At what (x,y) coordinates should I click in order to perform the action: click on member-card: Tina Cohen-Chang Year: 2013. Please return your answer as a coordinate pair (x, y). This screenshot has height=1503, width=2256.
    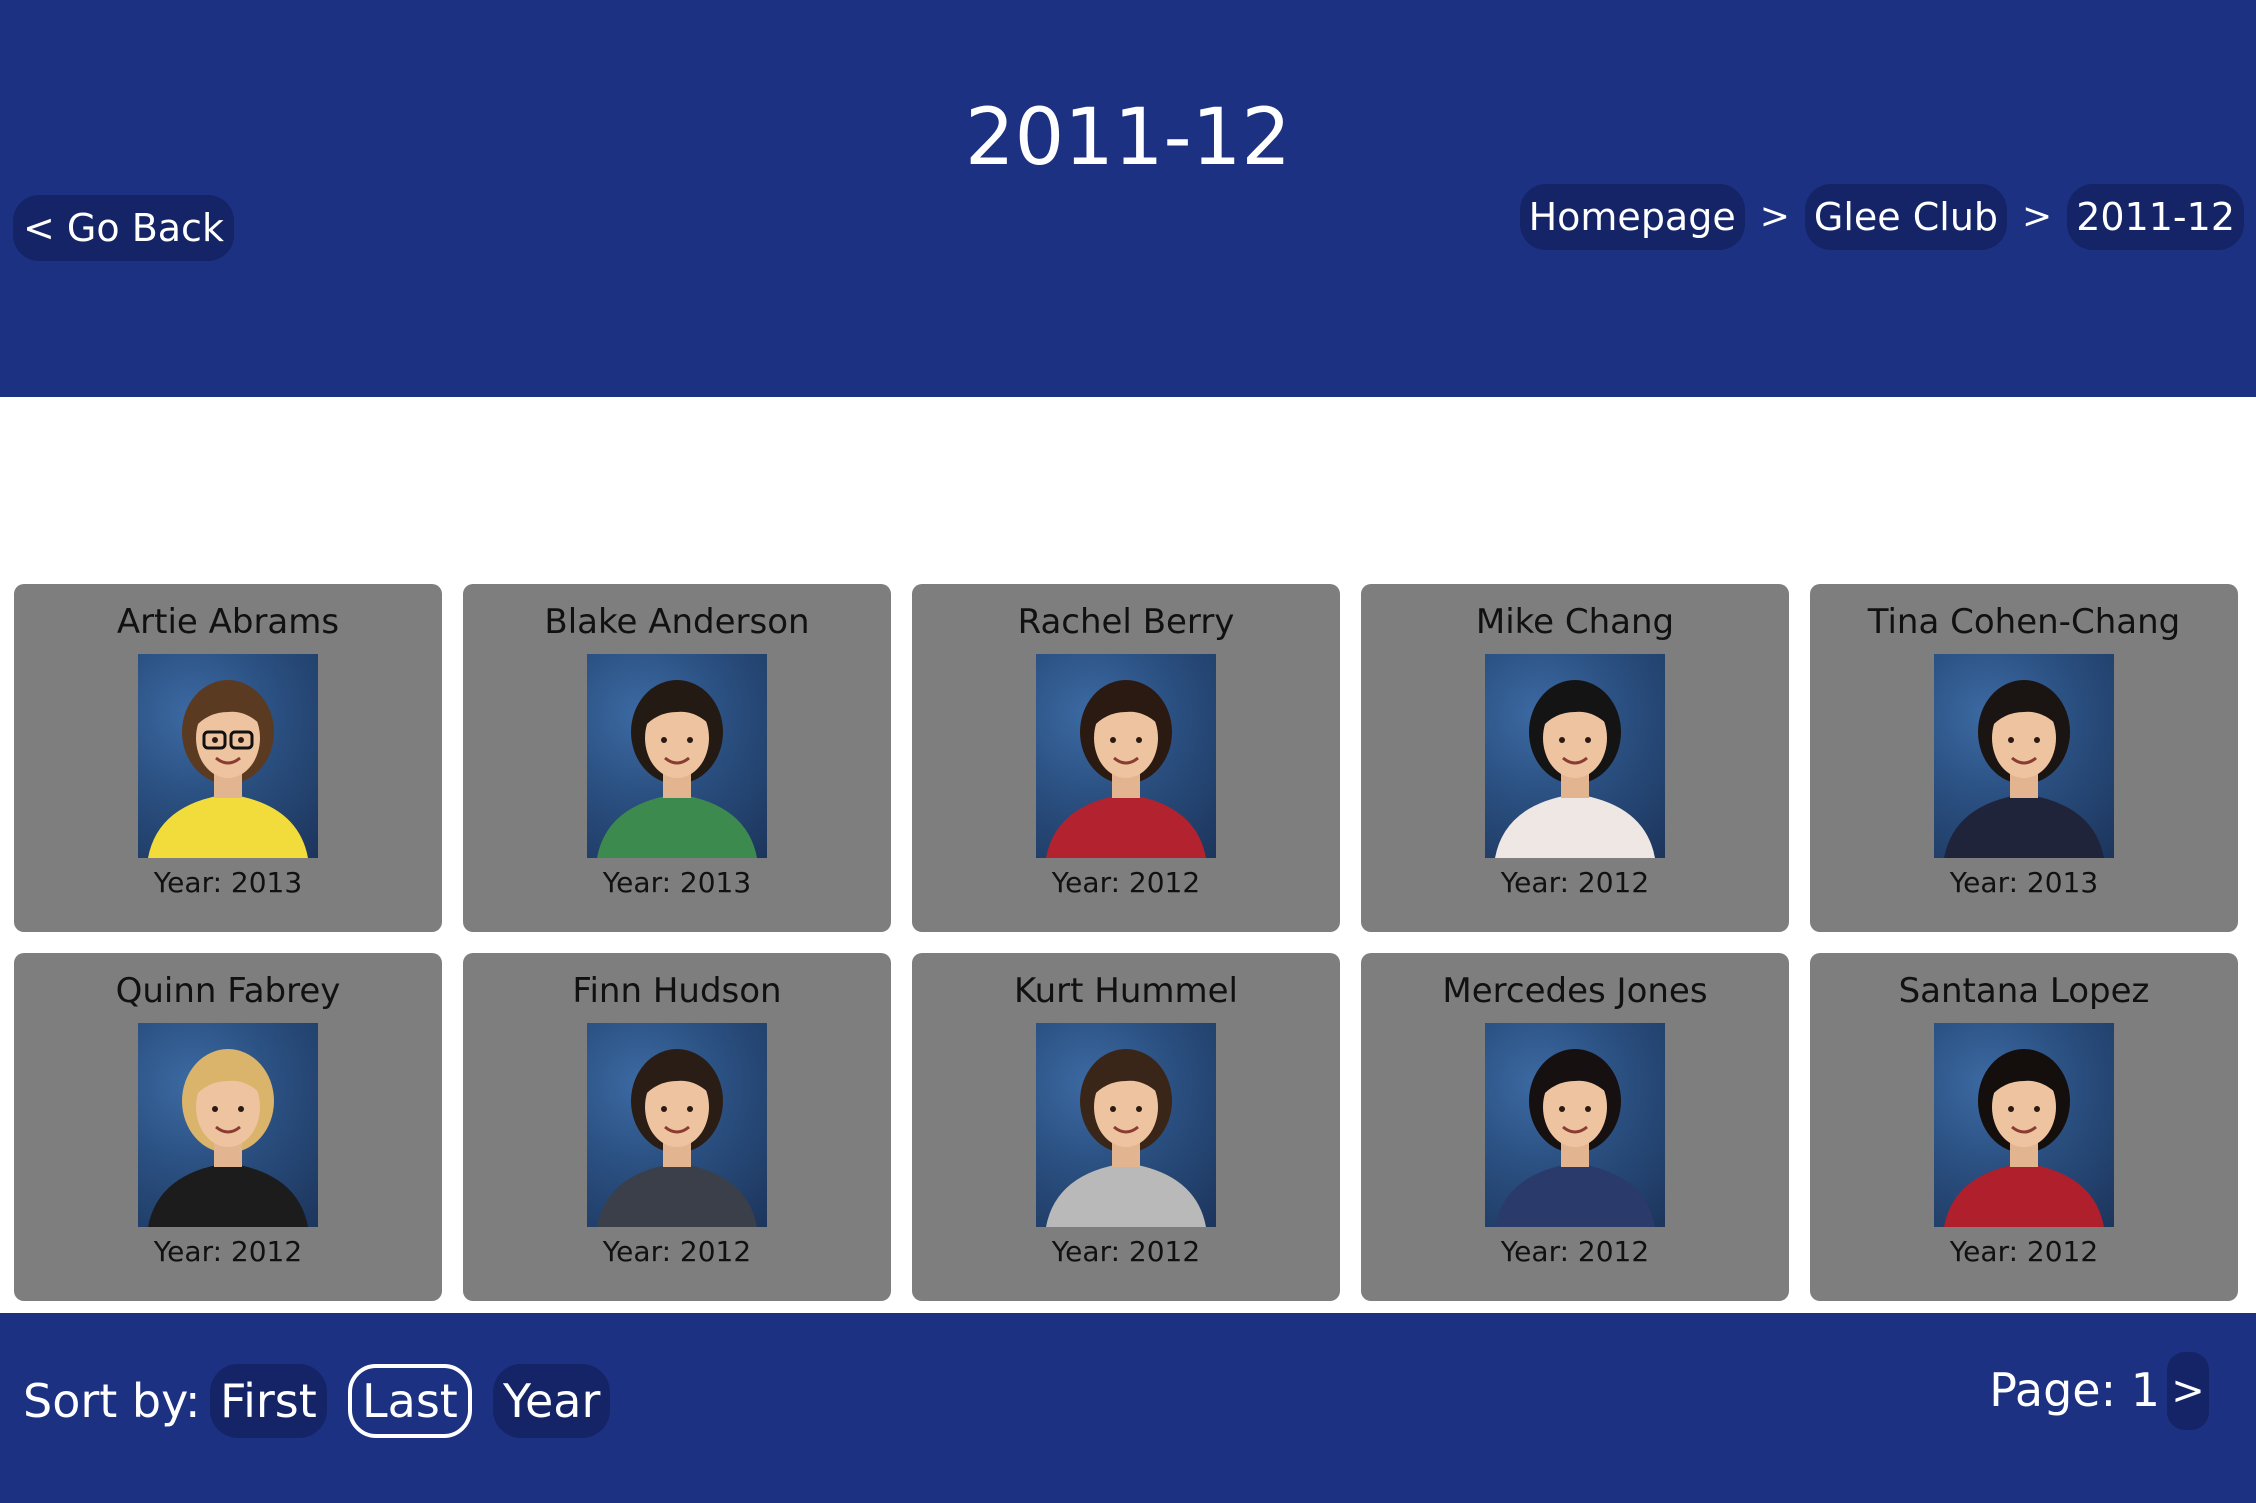
    Looking at the image, I should click on (2024, 758).